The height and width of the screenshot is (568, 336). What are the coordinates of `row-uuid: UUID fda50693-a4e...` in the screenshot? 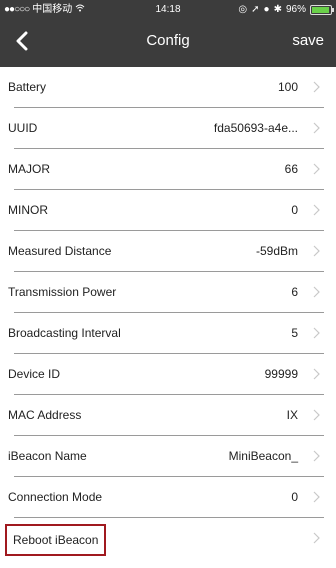 It's located at (168, 128).